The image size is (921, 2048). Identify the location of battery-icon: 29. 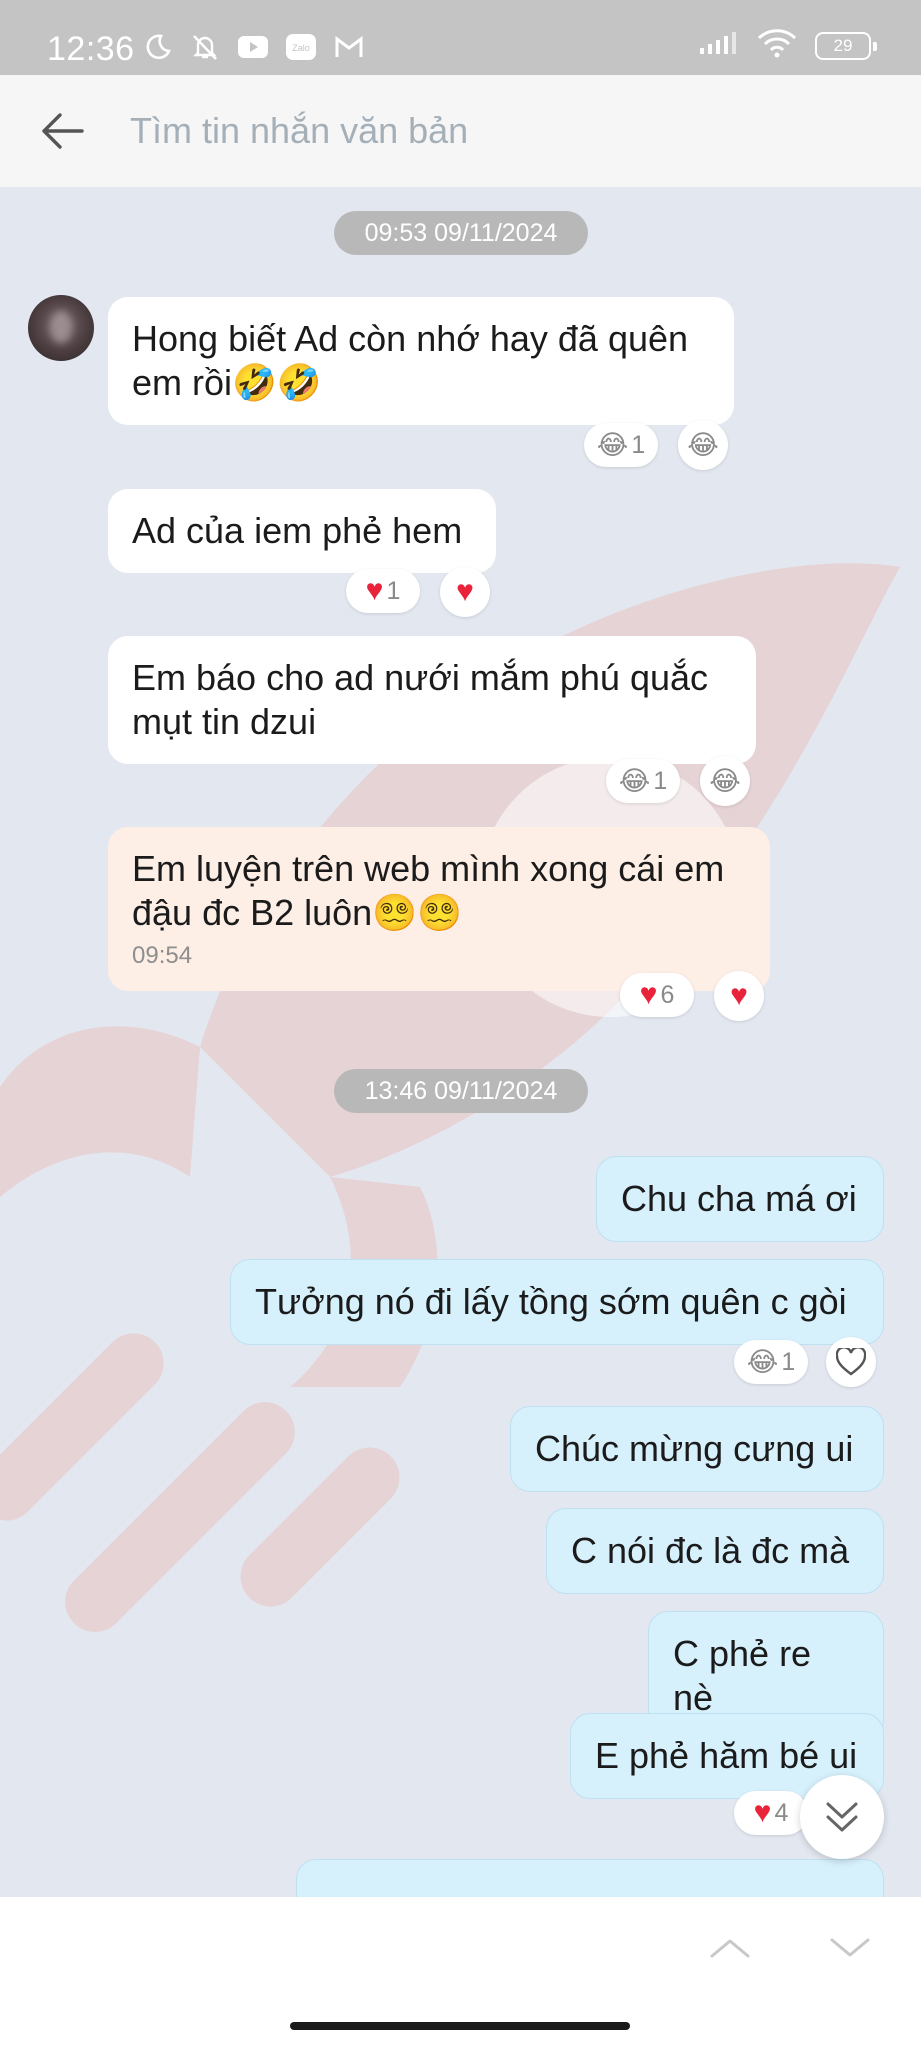
(846, 45).